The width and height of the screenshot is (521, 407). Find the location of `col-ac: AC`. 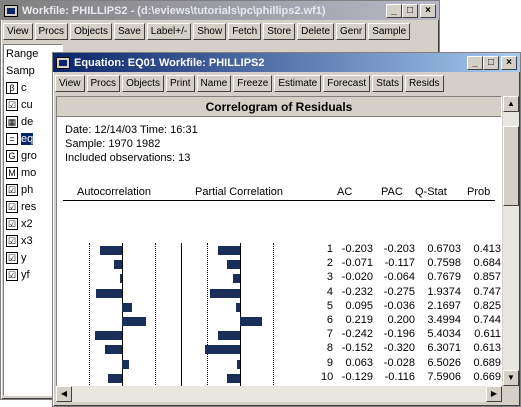

col-ac: AC is located at coordinates (345, 191).